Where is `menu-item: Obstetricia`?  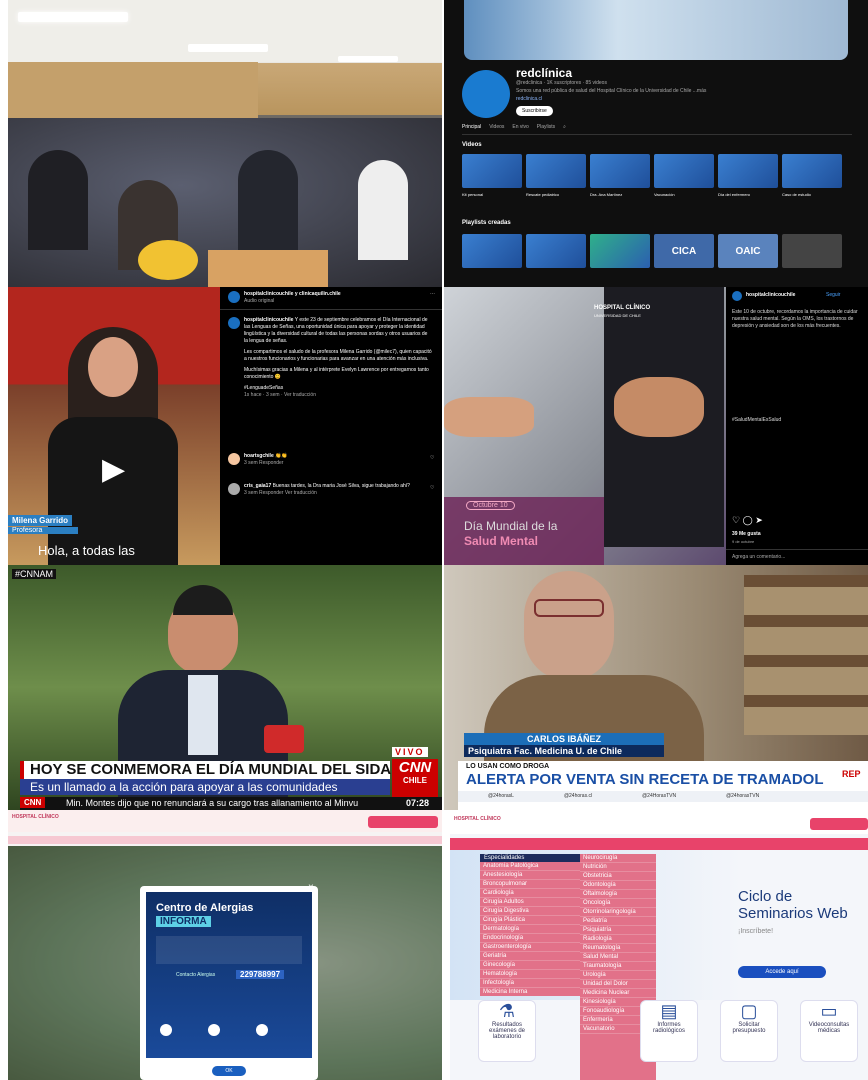 menu-item: Obstetricia is located at coordinates (618, 876).